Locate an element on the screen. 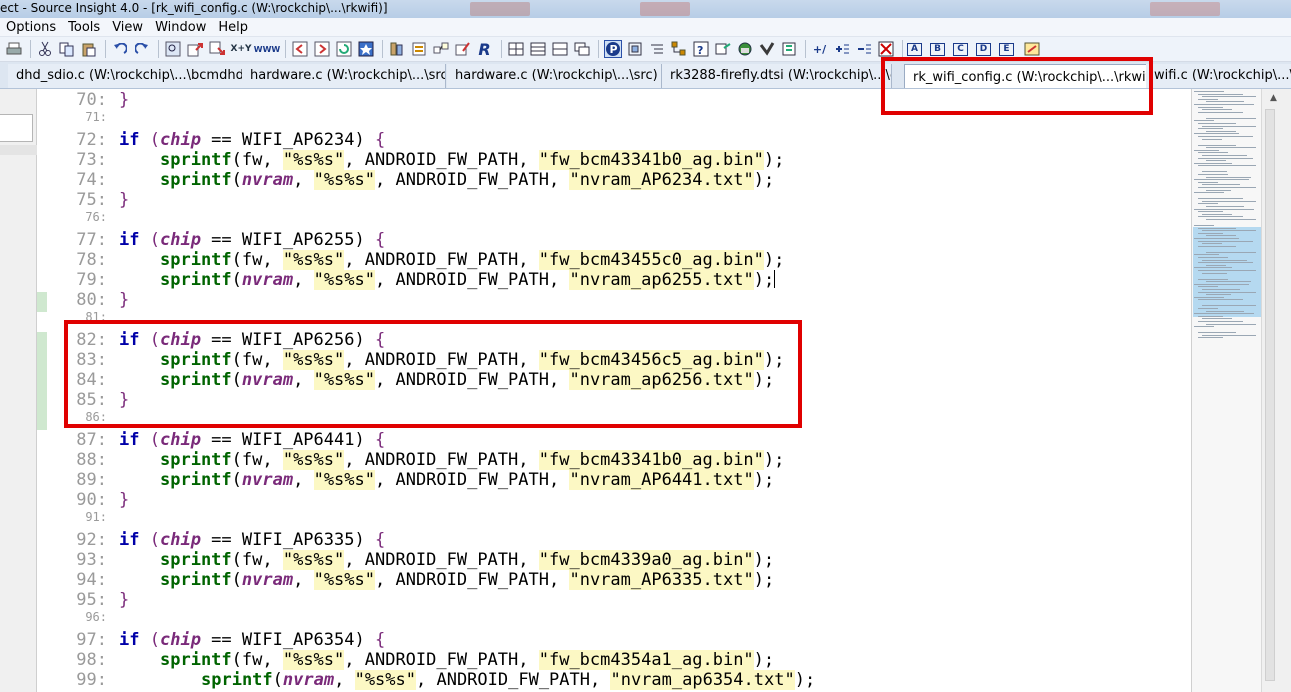  tree-icon is located at coordinates (678, 49).